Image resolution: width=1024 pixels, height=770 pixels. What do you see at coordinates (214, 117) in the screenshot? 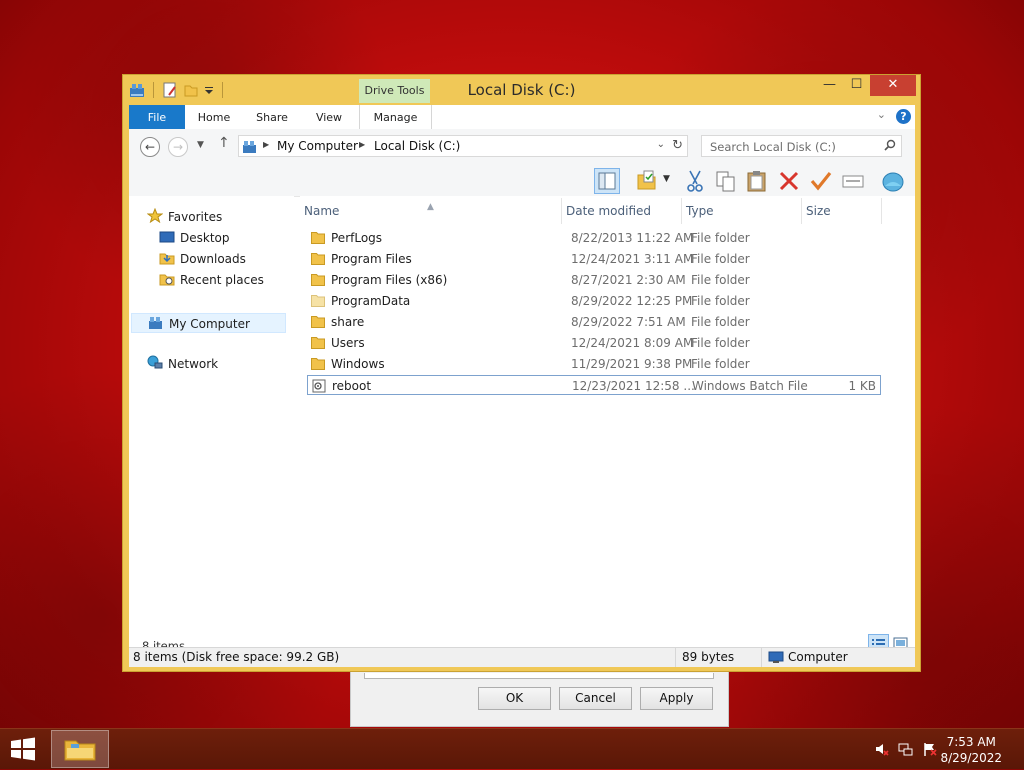
I see `tab-home: Home` at bounding box center [214, 117].